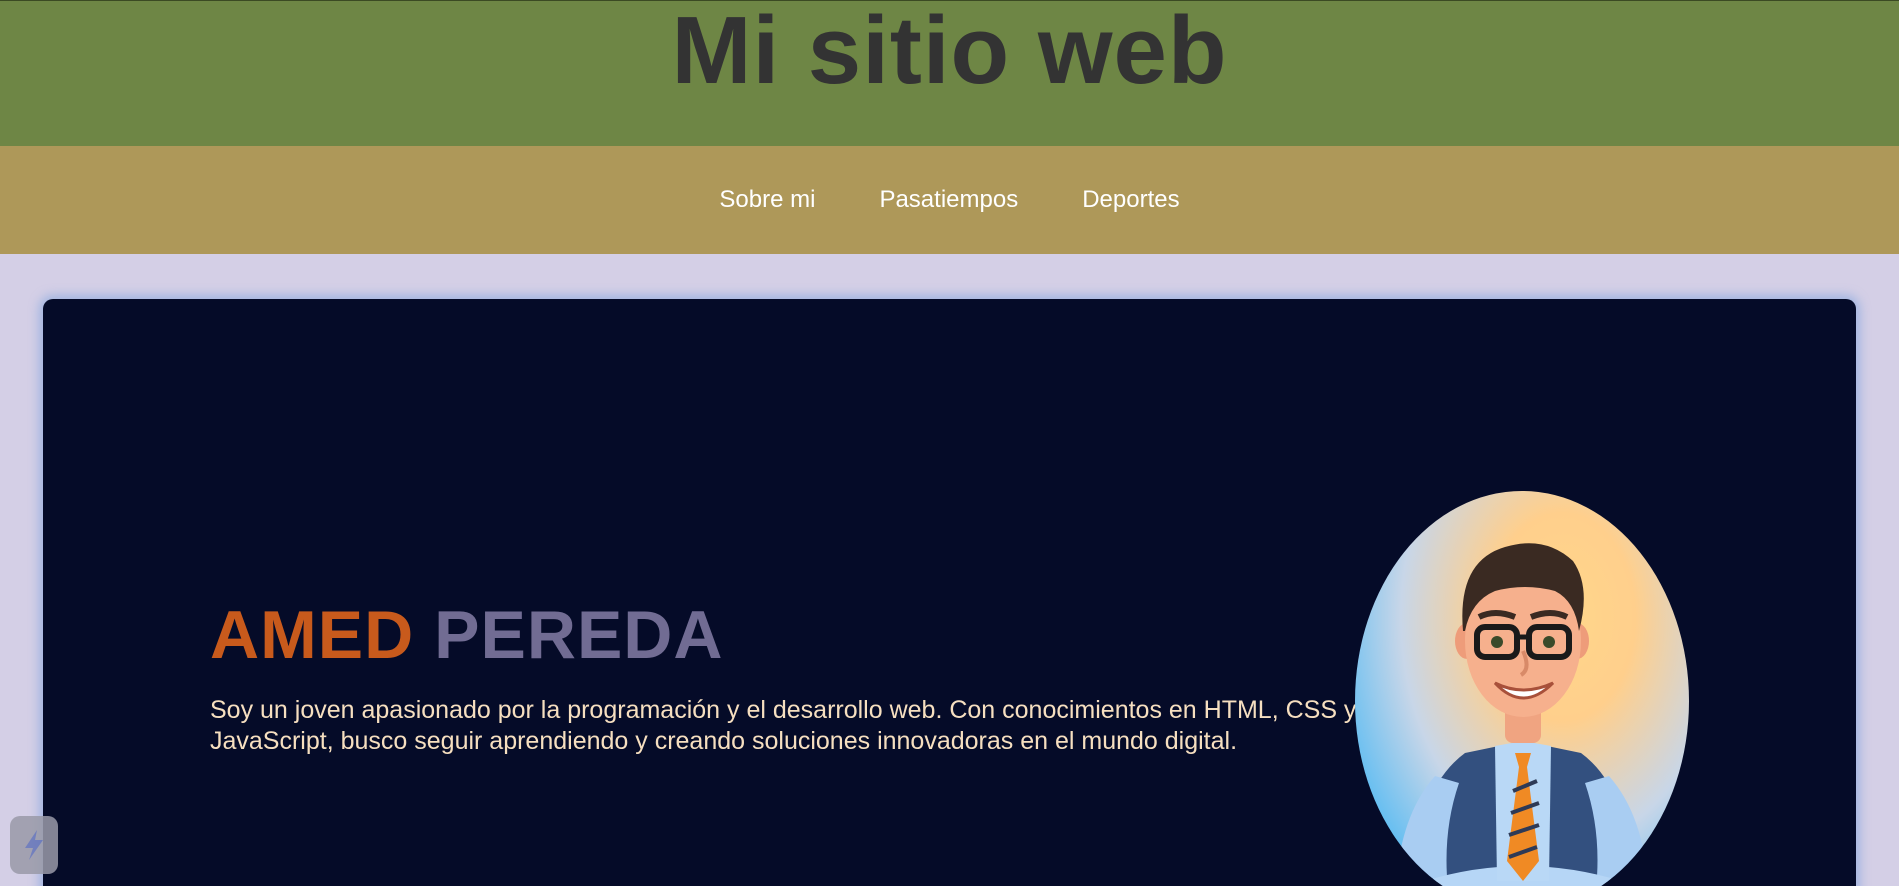  I want to click on avatar, so click(1522, 688).